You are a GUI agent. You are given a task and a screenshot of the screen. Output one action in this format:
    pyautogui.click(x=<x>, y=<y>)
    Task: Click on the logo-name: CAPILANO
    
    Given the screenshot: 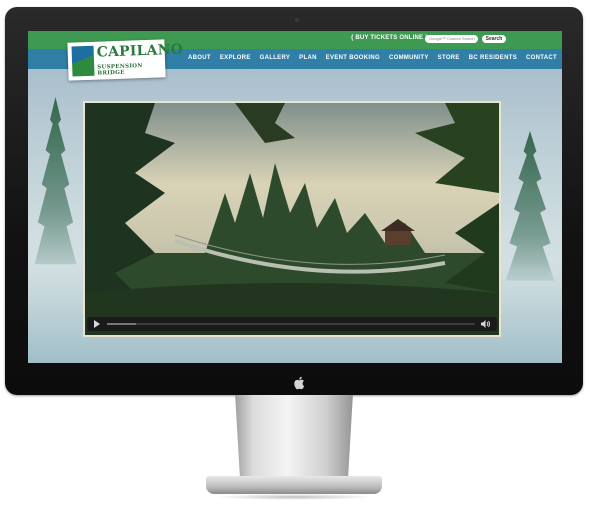 What is the action you would take?
    pyautogui.click(x=140, y=51)
    